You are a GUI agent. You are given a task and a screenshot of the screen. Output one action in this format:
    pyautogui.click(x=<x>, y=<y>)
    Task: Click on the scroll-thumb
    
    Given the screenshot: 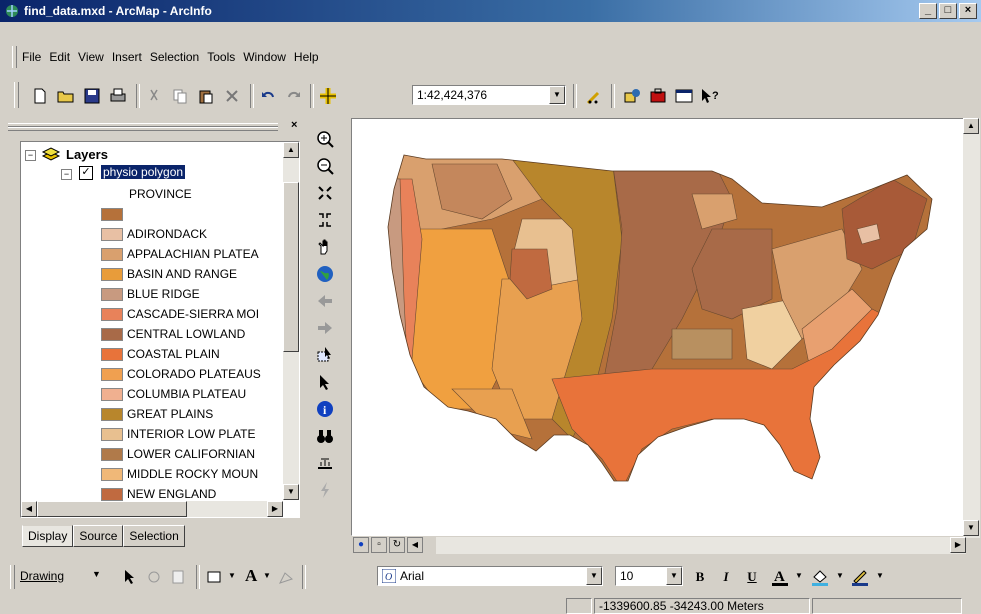 What is the action you would take?
    pyautogui.click(x=291, y=267)
    